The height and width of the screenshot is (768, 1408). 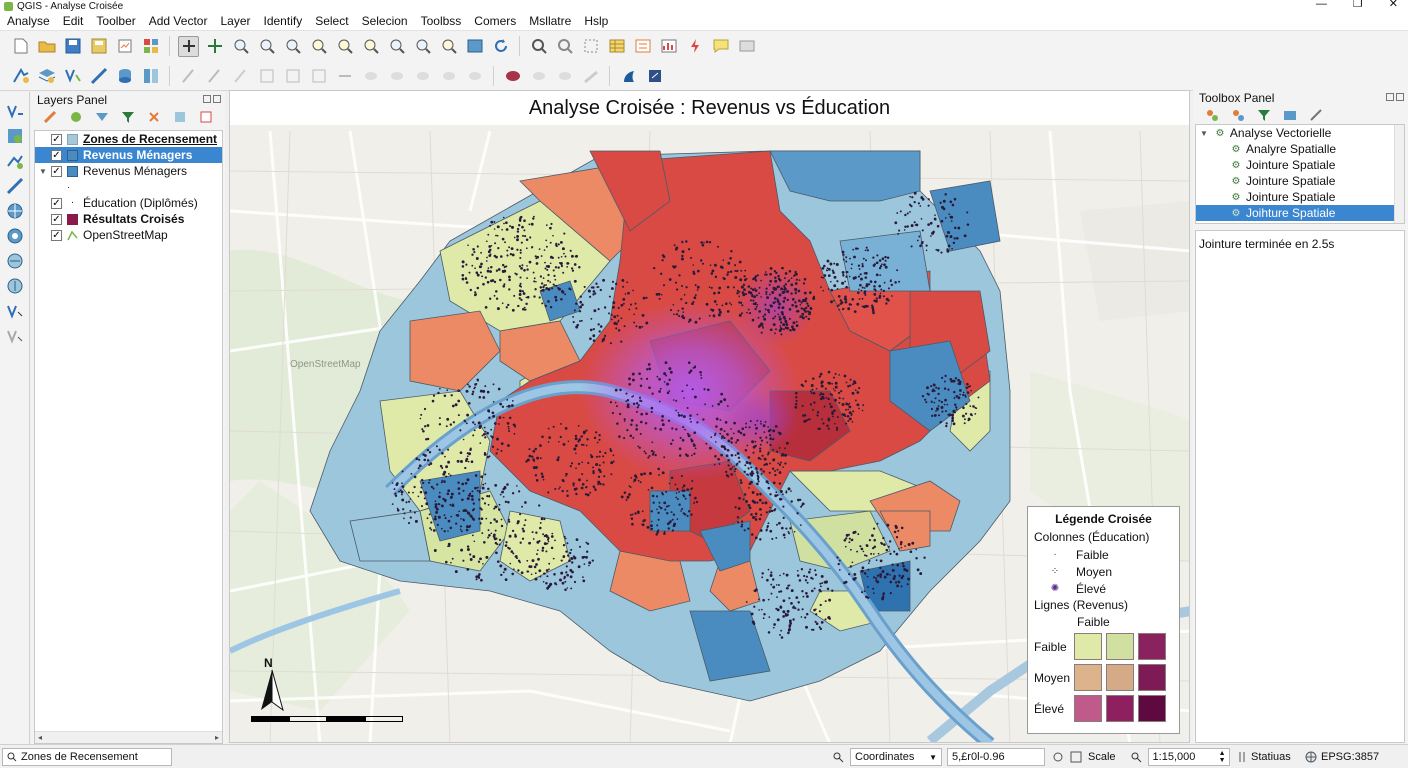 What do you see at coordinates (128, 139) in the screenshot?
I see `layer-zones-de-recensement: ✓ Zones de Recensement` at bounding box center [128, 139].